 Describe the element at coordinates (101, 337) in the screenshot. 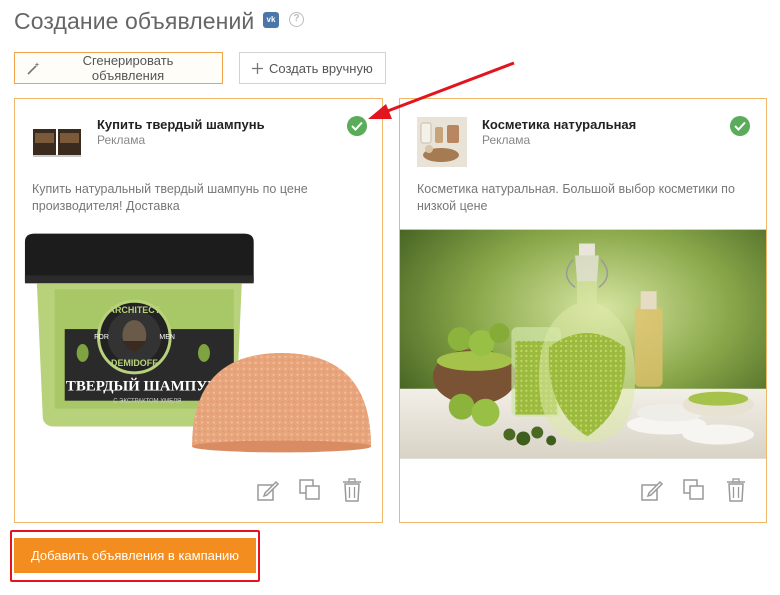

I see `badge-side-left-text: FOR` at that location.